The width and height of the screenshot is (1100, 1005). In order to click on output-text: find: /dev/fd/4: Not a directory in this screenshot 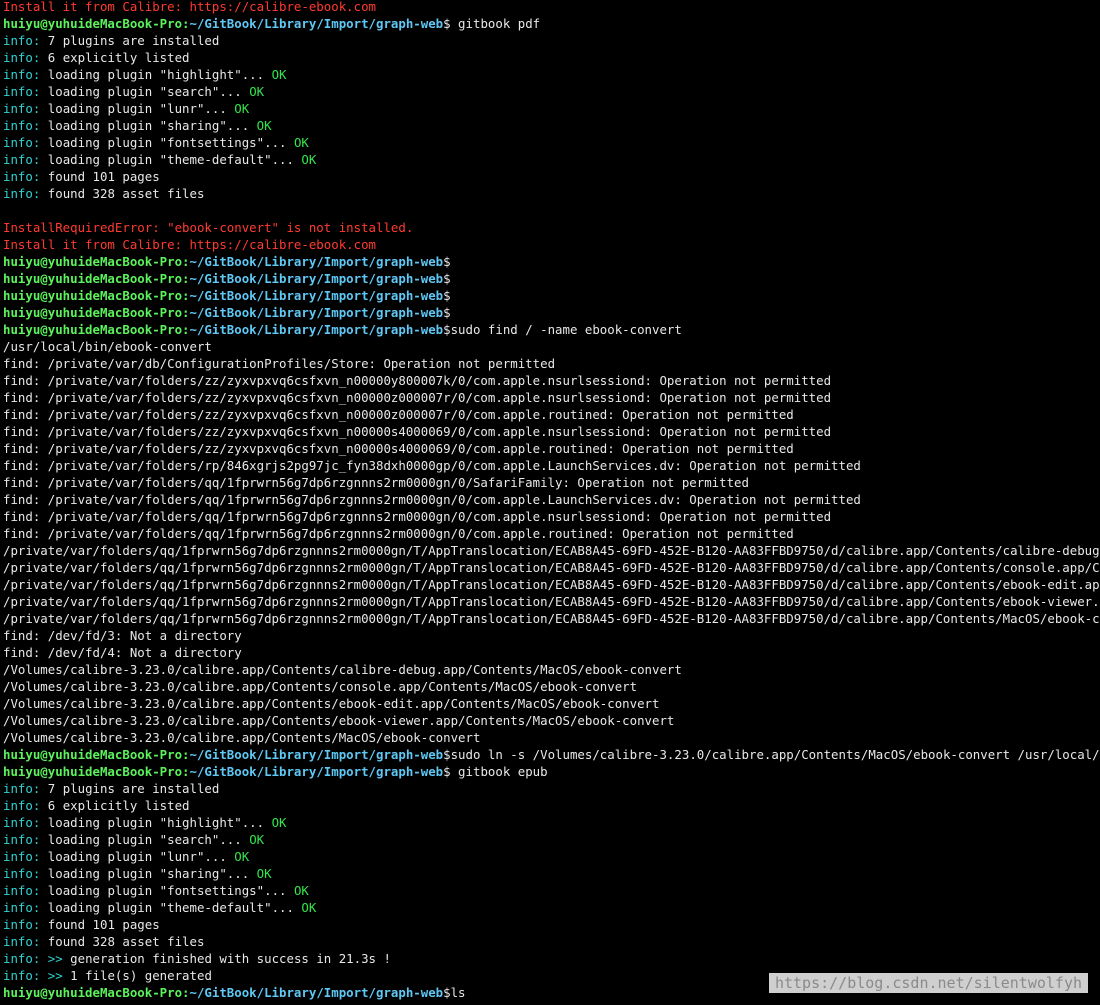, I will do `click(122, 652)`.